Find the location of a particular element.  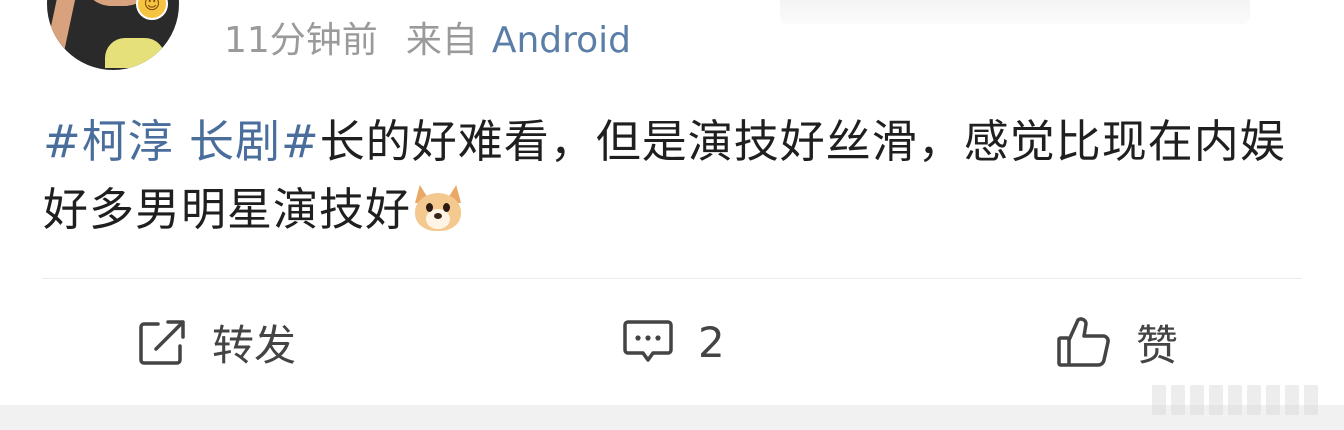

repost-icon is located at coordinates (163, 342).